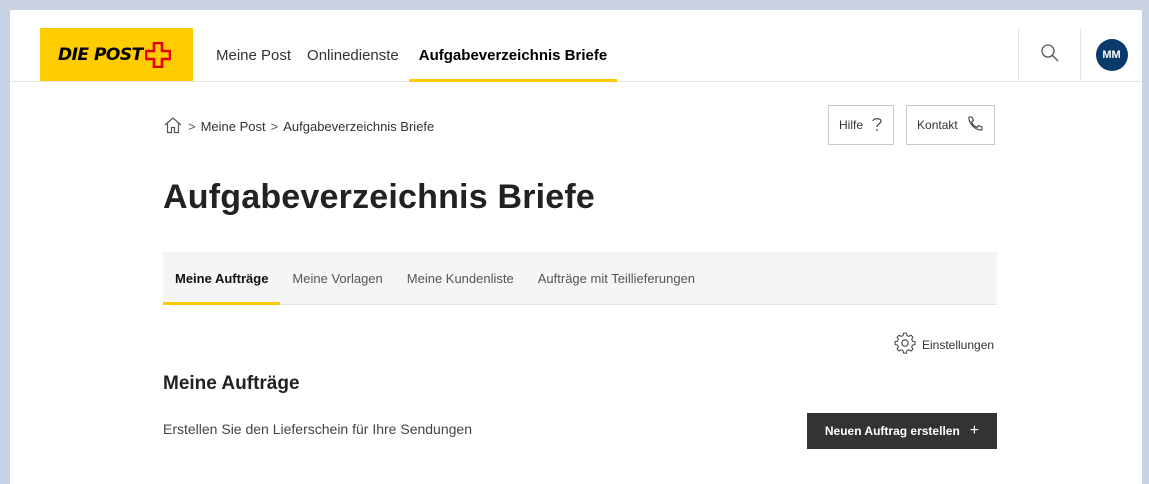 The width and height of the screenshot is (1149, 484). What do you see at coordinates (379, 197) in the screenshot?
I see `page-title: Aufgabeverzeichnis Briefe` at bounding box center [379, 197].